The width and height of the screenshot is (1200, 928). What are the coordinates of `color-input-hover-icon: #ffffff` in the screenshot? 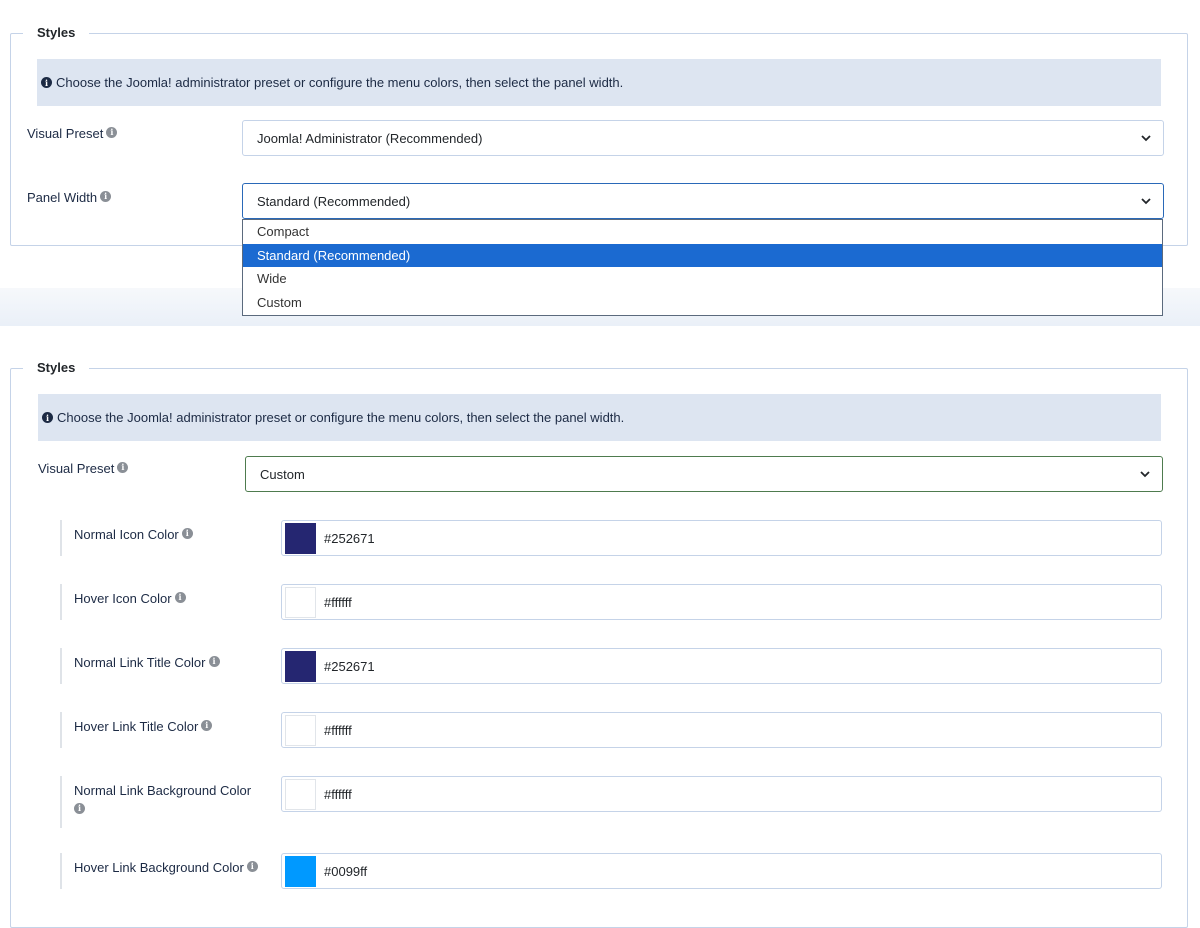 It's located at (721, 602).